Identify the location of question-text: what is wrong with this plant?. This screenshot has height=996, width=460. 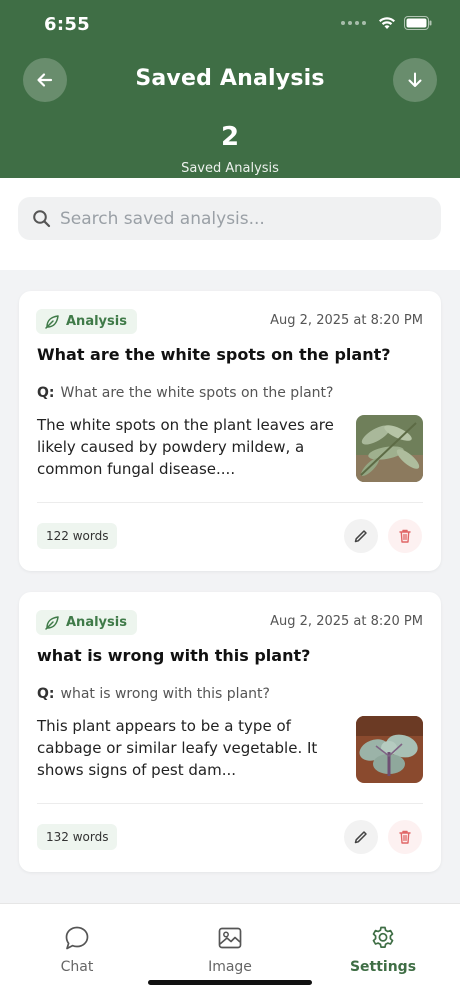
(165, 694).